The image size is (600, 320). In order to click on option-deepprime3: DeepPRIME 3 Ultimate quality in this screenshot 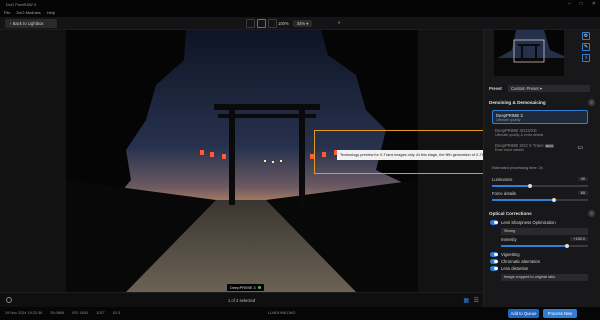, I will do `click(540, 117)`.